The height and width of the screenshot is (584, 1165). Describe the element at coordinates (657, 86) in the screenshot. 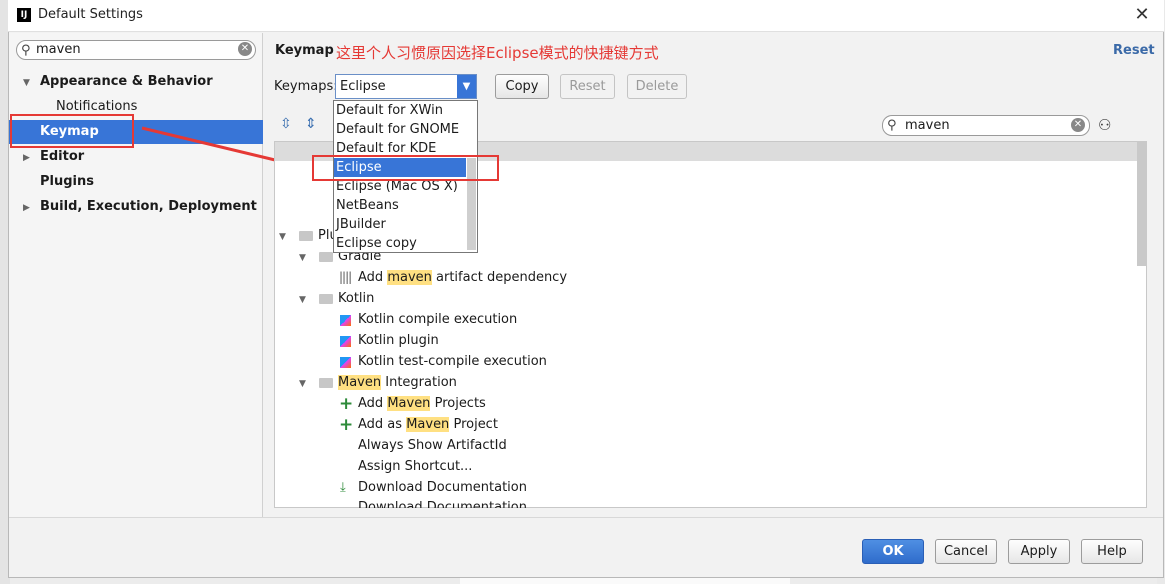

I see `delete-button: Delete` at that location.